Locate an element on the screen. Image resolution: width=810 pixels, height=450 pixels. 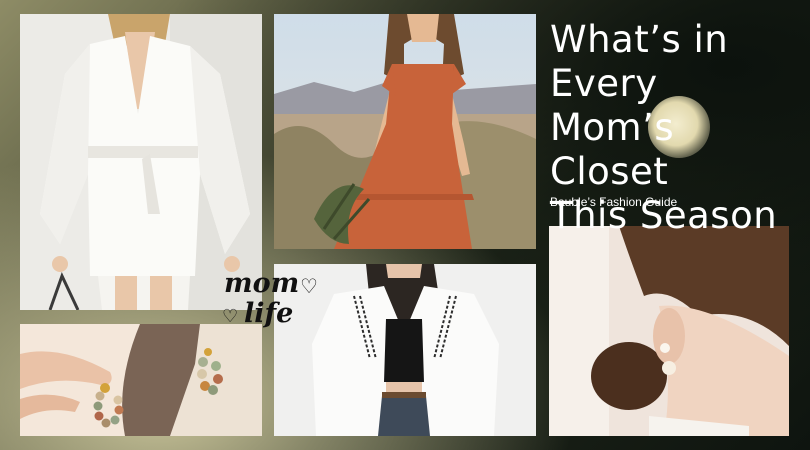
pearl-earring-photo is located at coordinates (669, 331).